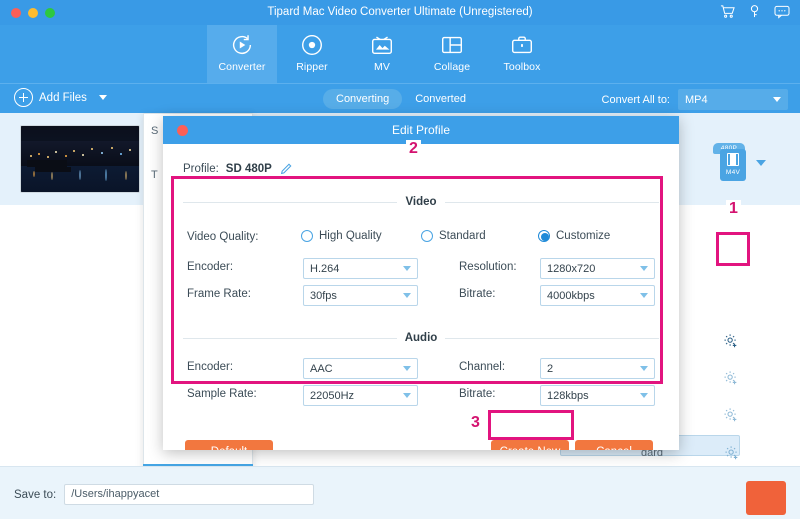 Image resolution: width=800 pixels, height=519 pixels. I want to click on nav-item-converter: Converter, so click(242, 54).